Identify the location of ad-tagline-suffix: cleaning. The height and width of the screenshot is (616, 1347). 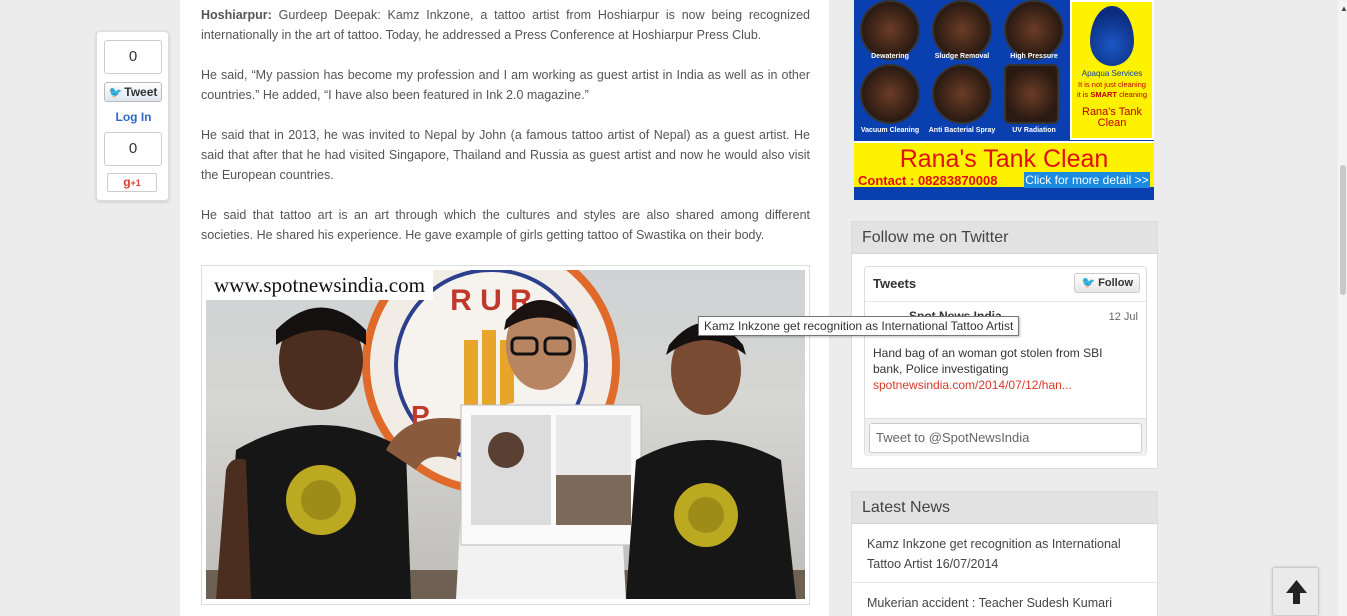
(1132, 94).